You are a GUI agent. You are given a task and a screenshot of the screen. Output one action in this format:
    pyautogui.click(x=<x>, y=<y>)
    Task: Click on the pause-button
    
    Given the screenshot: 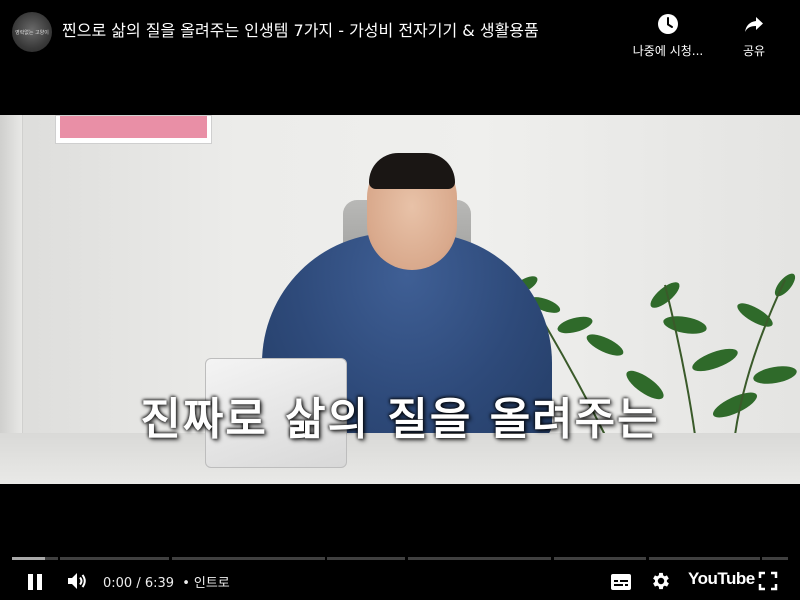 What is the action you would take?
    pyautogui.click(x=35, y=582)
    